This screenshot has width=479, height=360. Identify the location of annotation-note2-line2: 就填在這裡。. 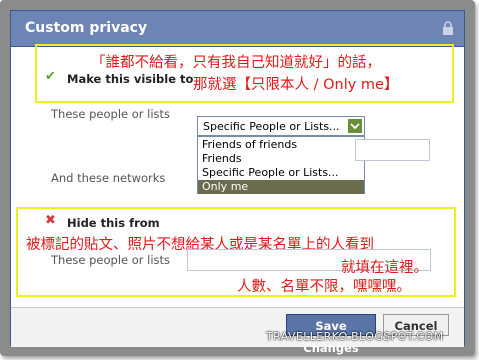
(384, 268).